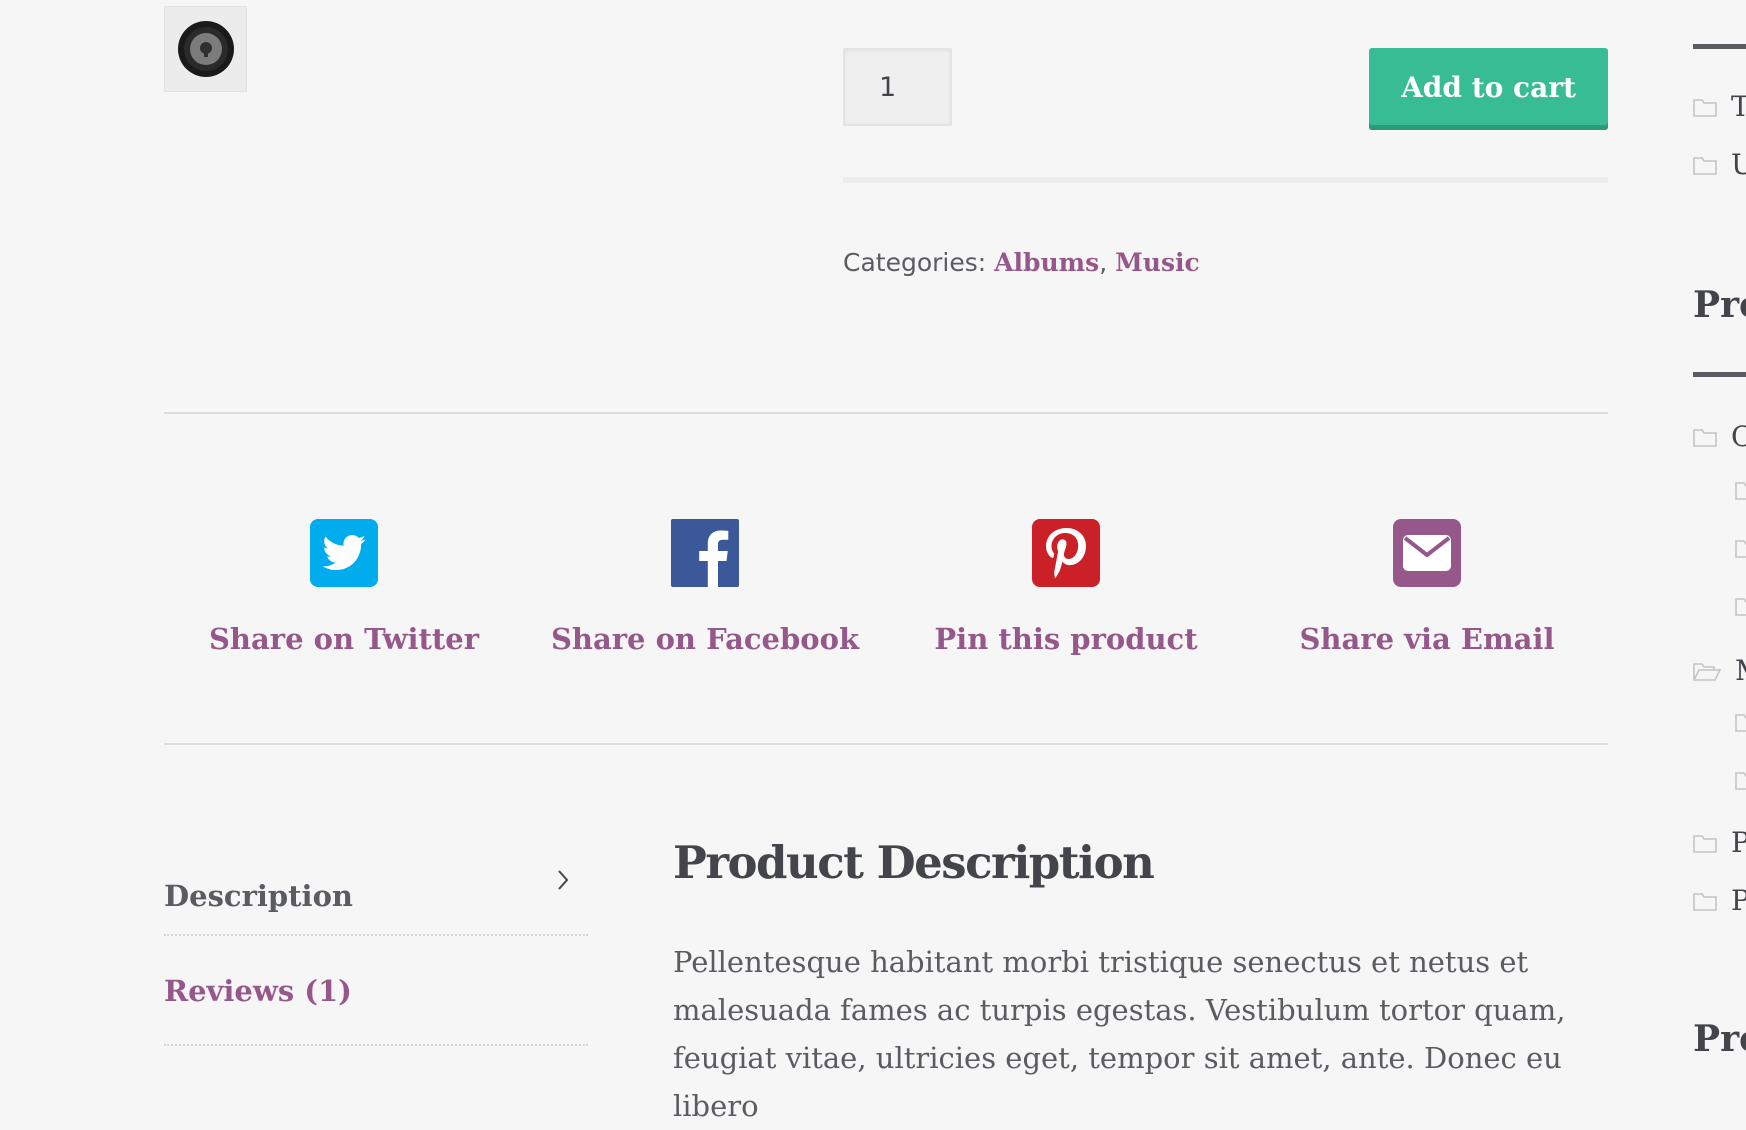  What do you see at coordinates (1065, 639) in the screenshot?
I see `pin-product-link: Pin this product` at bounding box center [1065, 639].